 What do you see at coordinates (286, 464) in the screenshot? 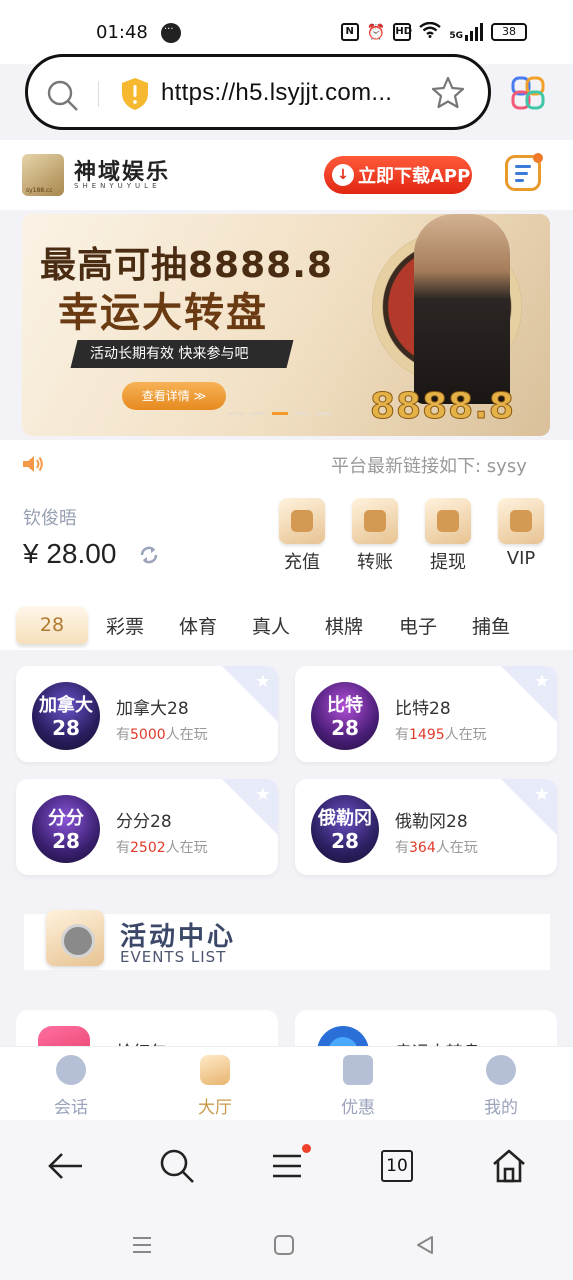
I see `notice-bar: 平台最新链接如下: sysy` at bounding box center [286, 464].